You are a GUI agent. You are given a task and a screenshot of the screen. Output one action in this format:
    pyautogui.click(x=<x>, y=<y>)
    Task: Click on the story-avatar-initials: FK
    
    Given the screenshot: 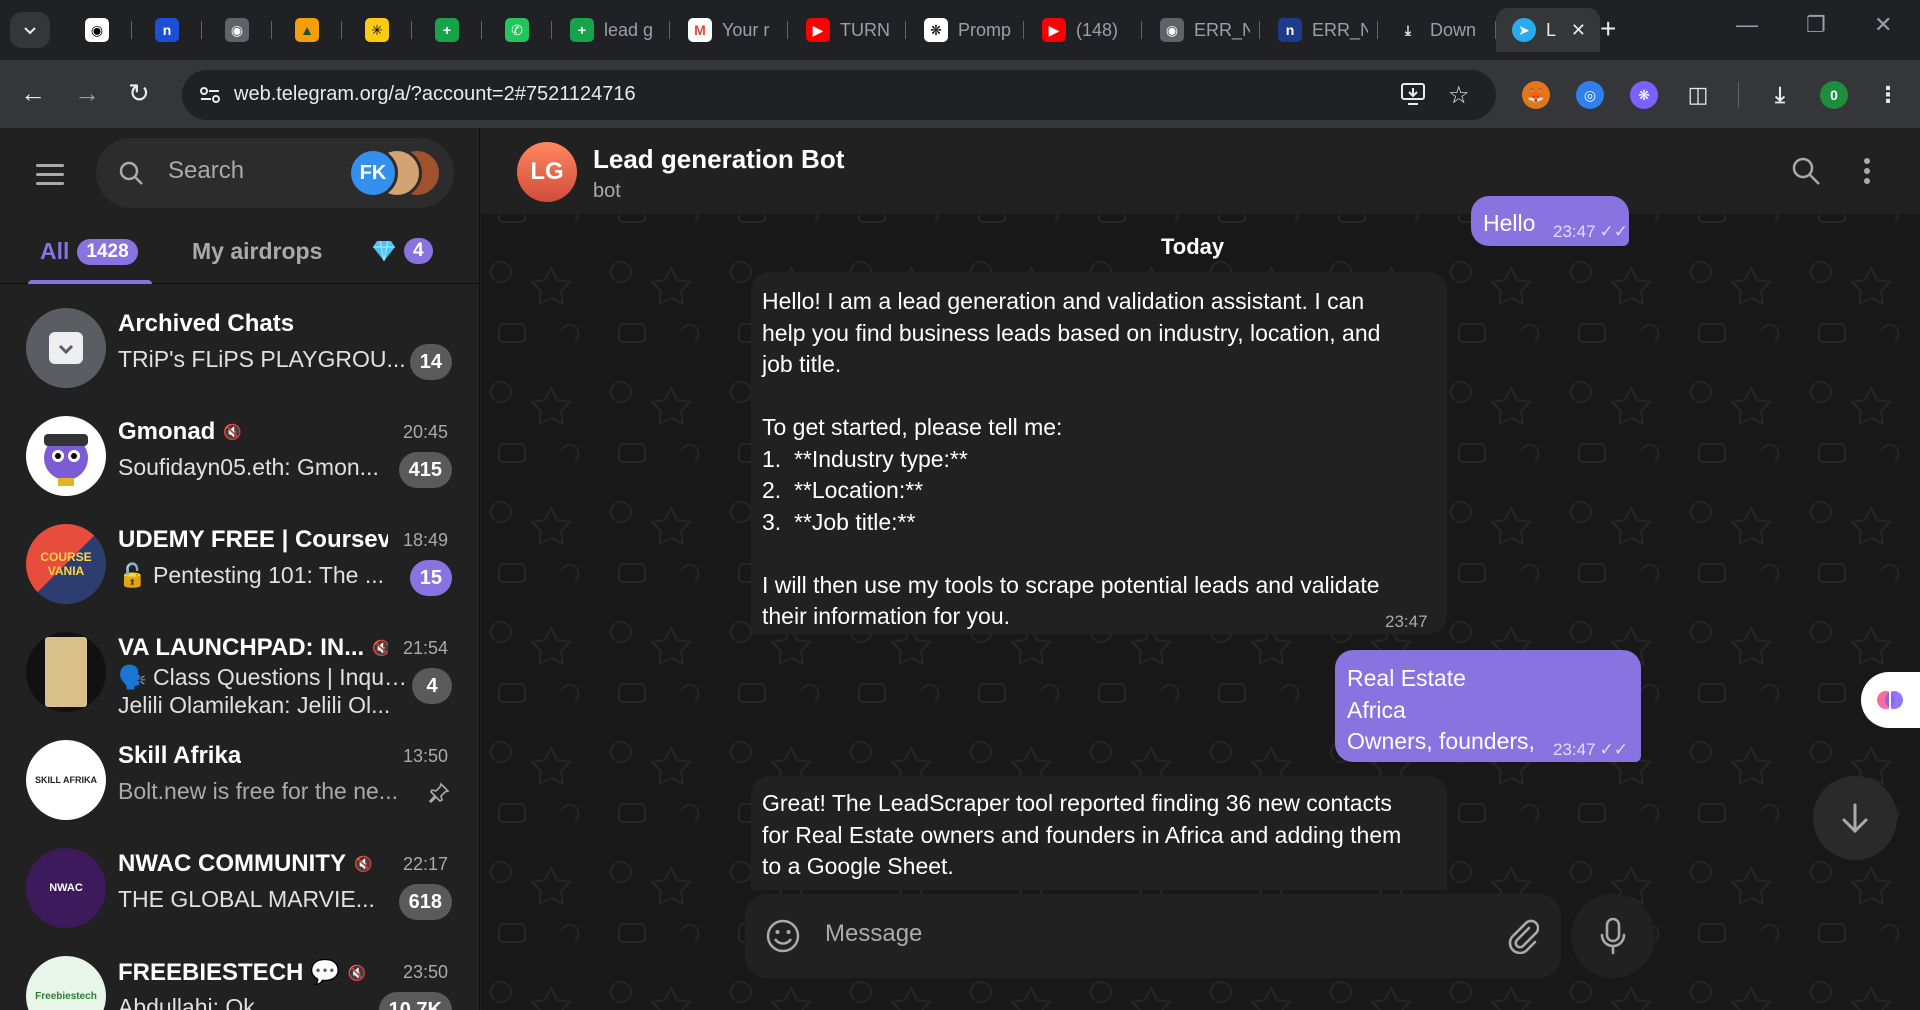 What is the action you would take?
    pyautogui.click(x=373, y=173)
    